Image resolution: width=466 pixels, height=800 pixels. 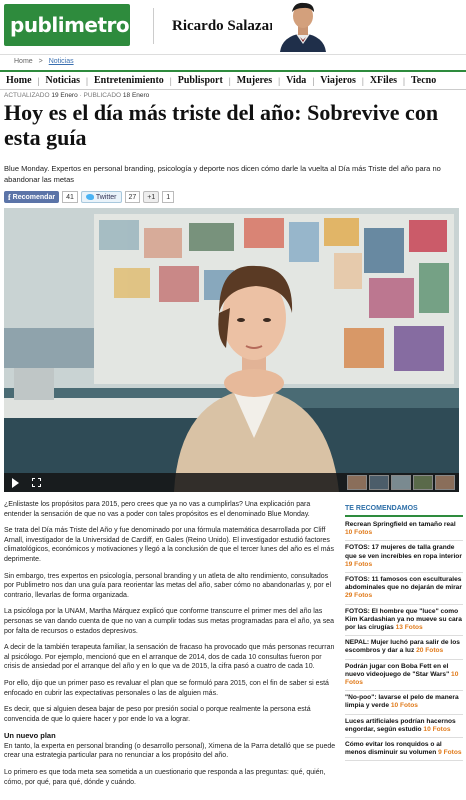 I want to click on columnist-name: Ricardo Salazar, so click(x=224, y=26).